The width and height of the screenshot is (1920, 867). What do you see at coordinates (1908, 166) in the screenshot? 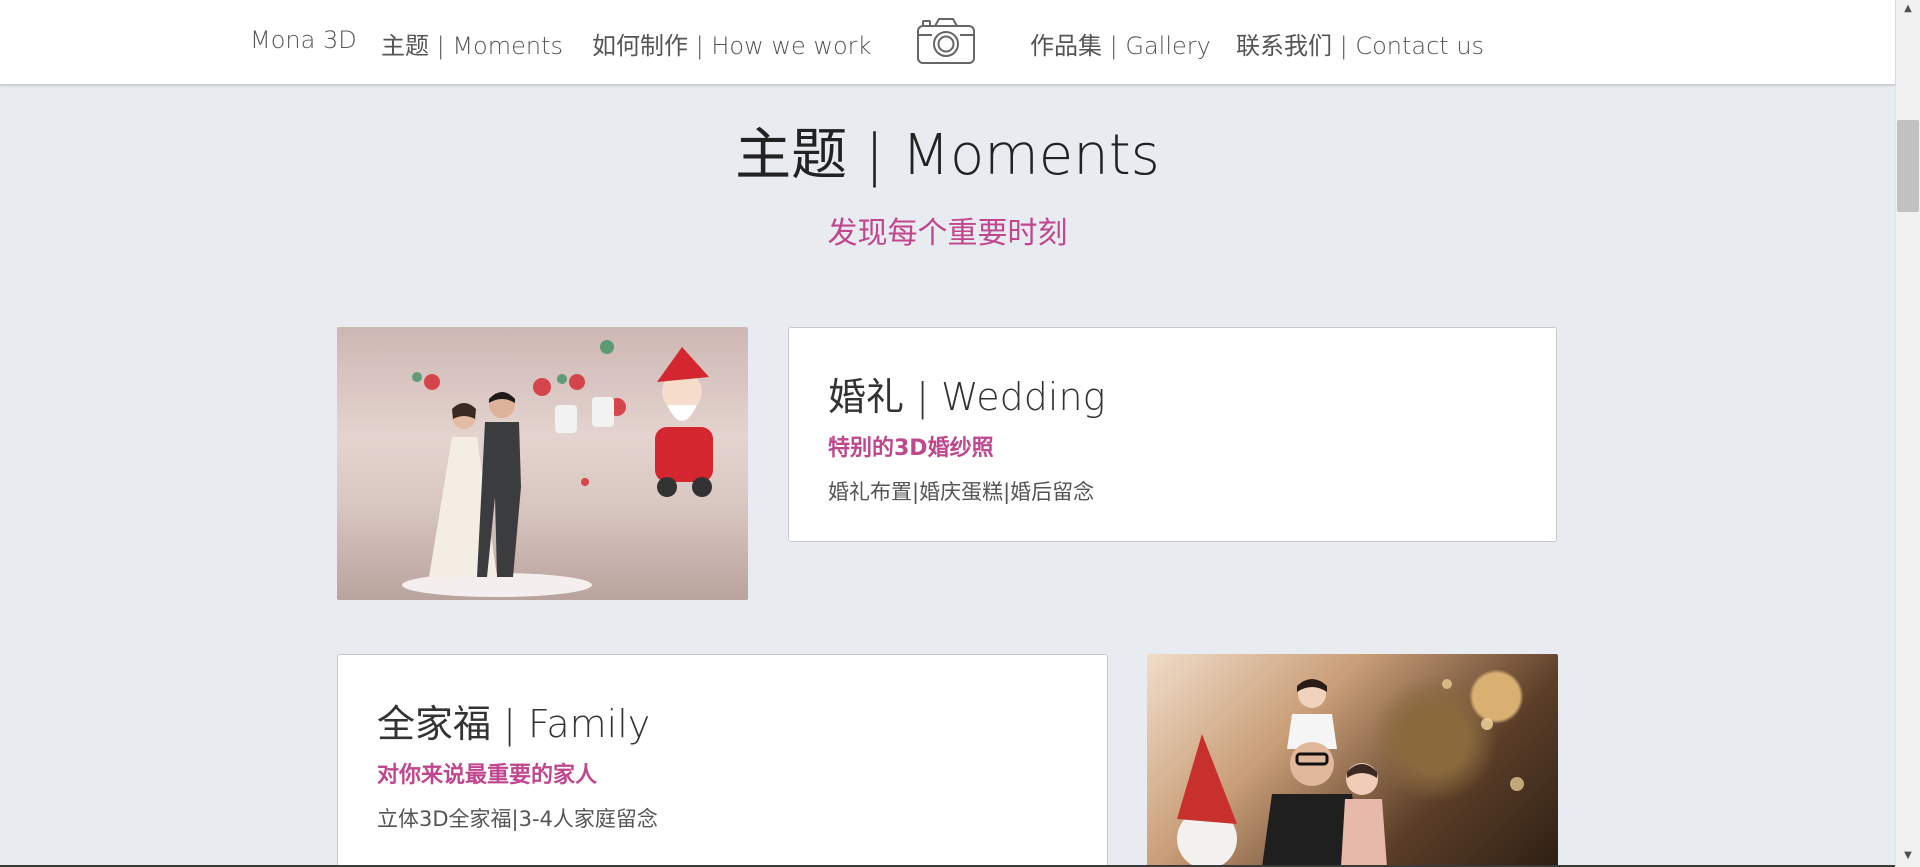
I see `scroll-thumb` at bounding box center [1908, 166].